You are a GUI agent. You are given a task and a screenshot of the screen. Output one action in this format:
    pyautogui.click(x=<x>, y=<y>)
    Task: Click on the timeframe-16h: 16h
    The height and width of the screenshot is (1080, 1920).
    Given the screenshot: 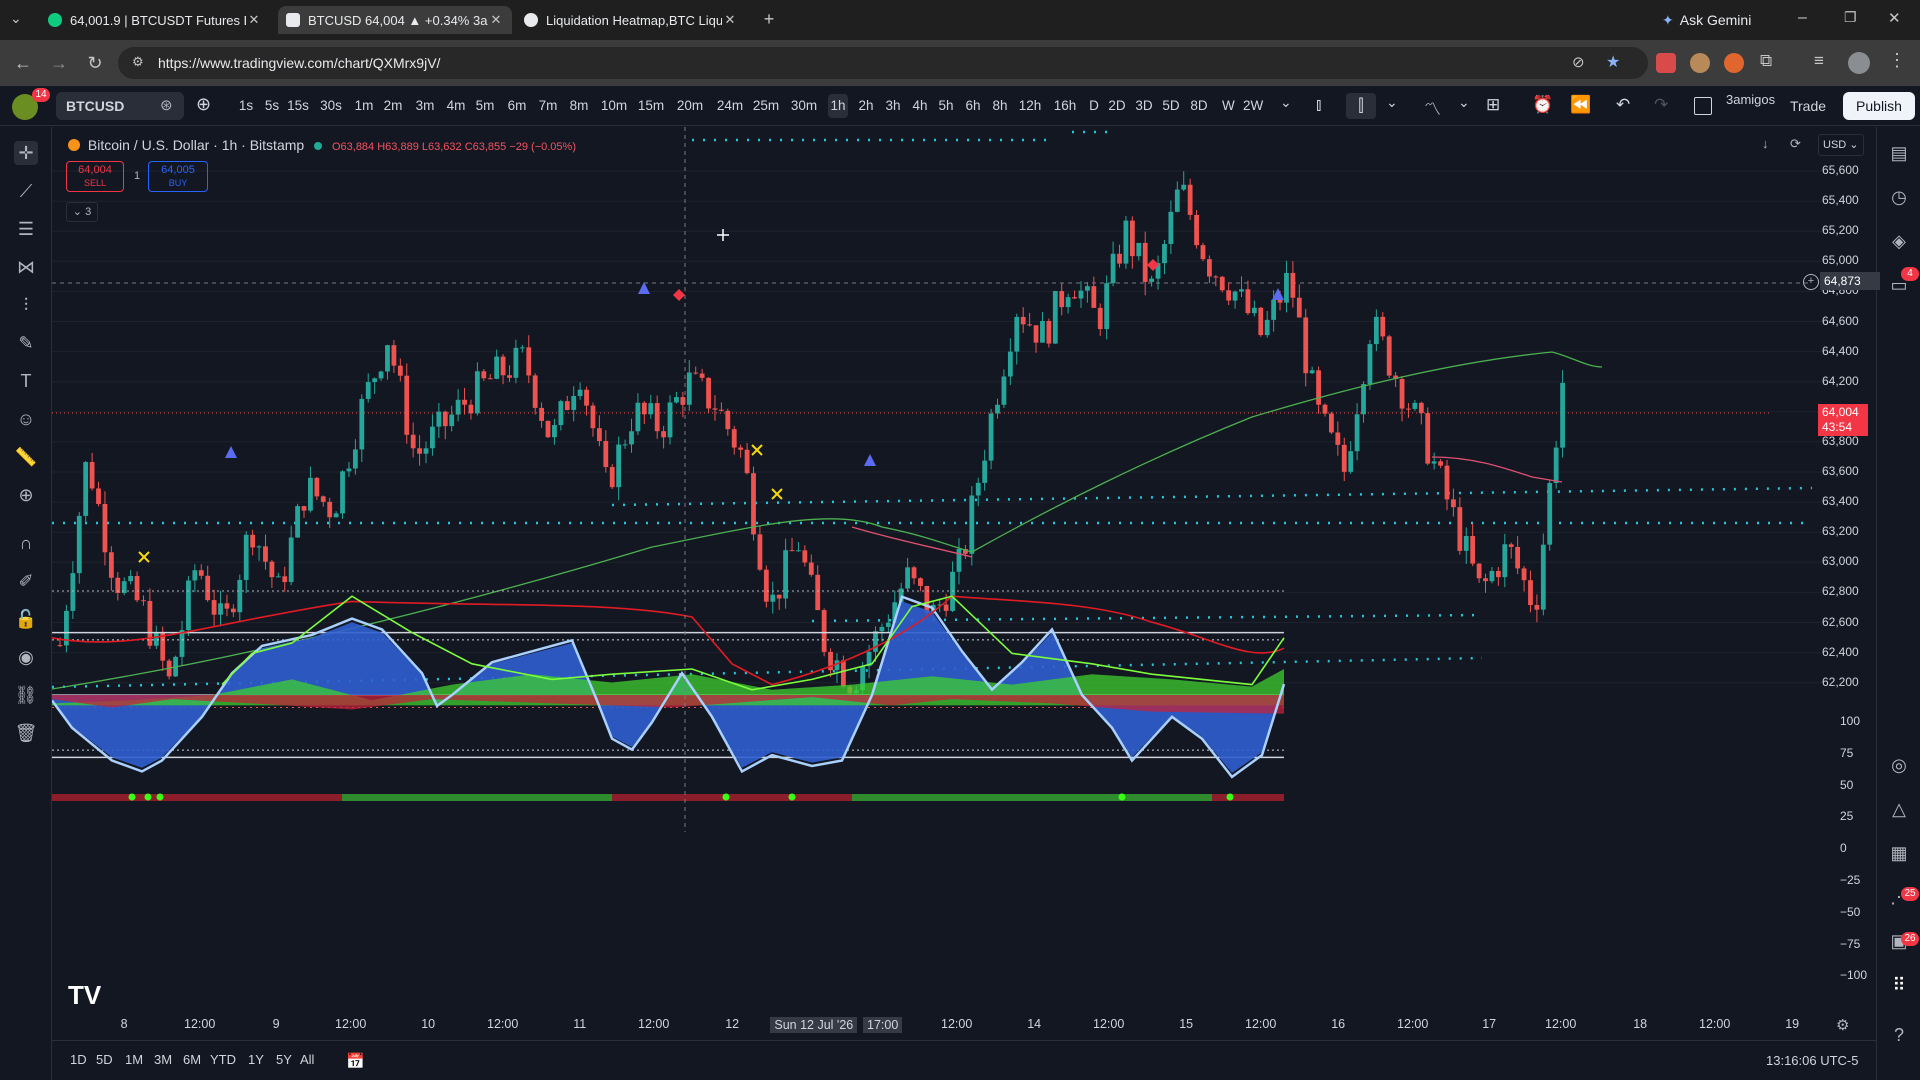 What is the action you would take?
    pyautogui.click(x=1065, y=106)
    